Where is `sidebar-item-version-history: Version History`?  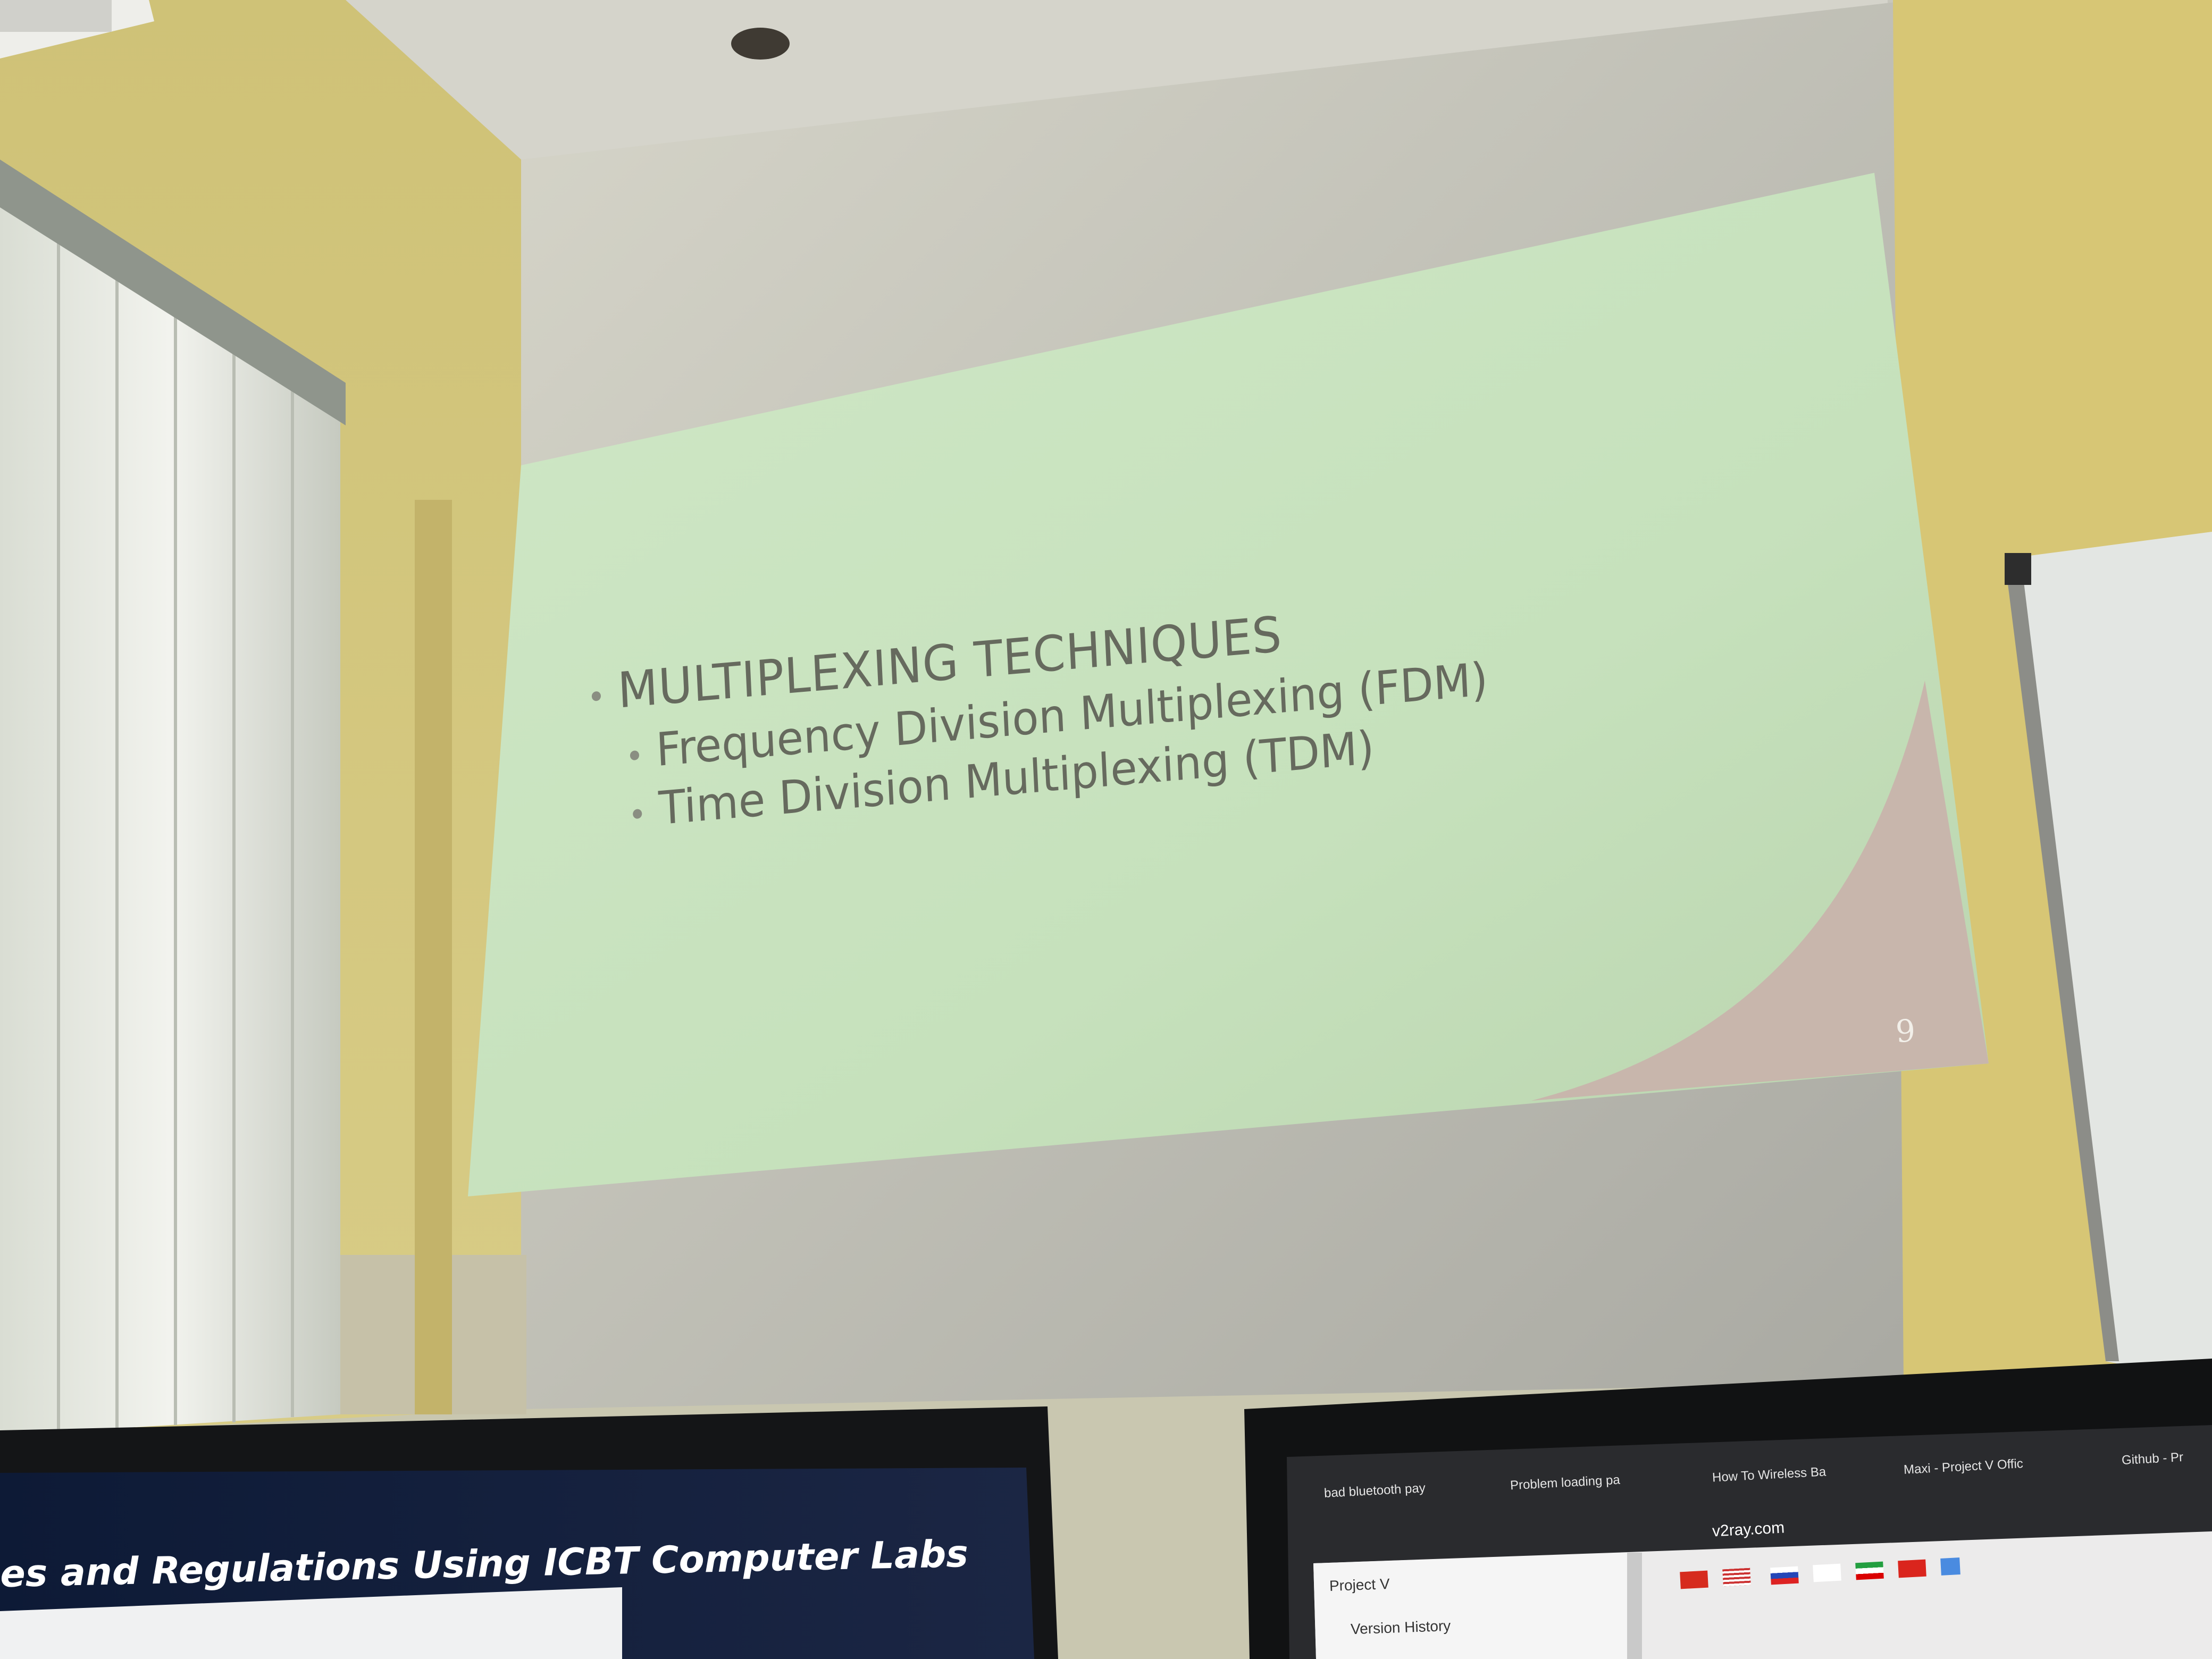 sidebar-item-version-history: Version History is located at coordinates (1400, 1628).